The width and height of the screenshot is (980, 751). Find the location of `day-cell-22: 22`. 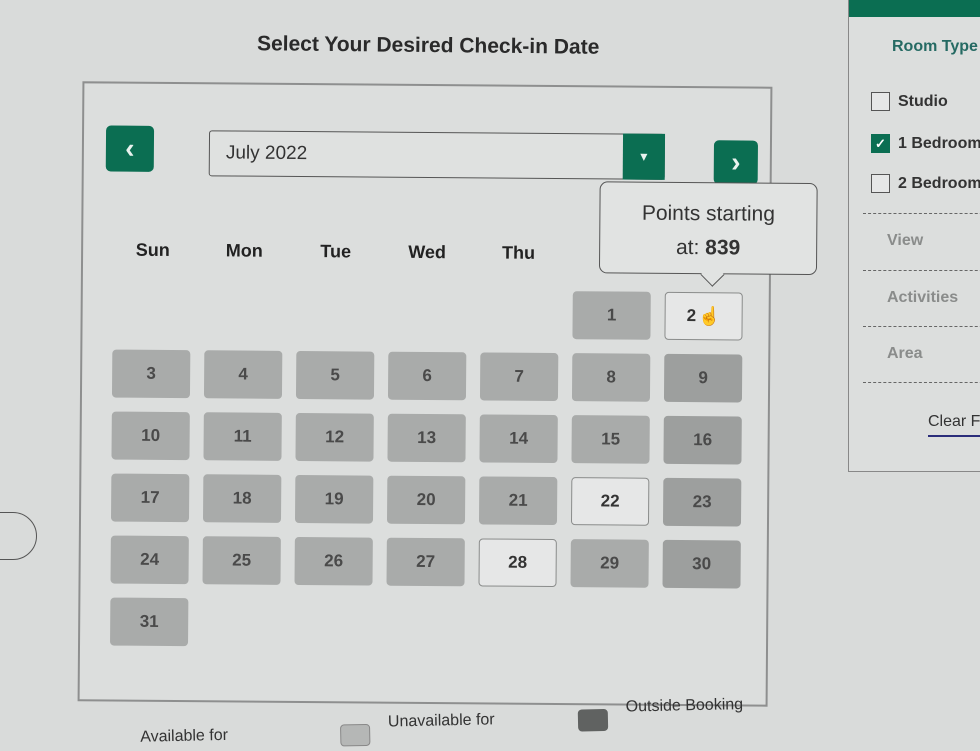

day-cell-22: 22 is located at coordinates (610, 501).